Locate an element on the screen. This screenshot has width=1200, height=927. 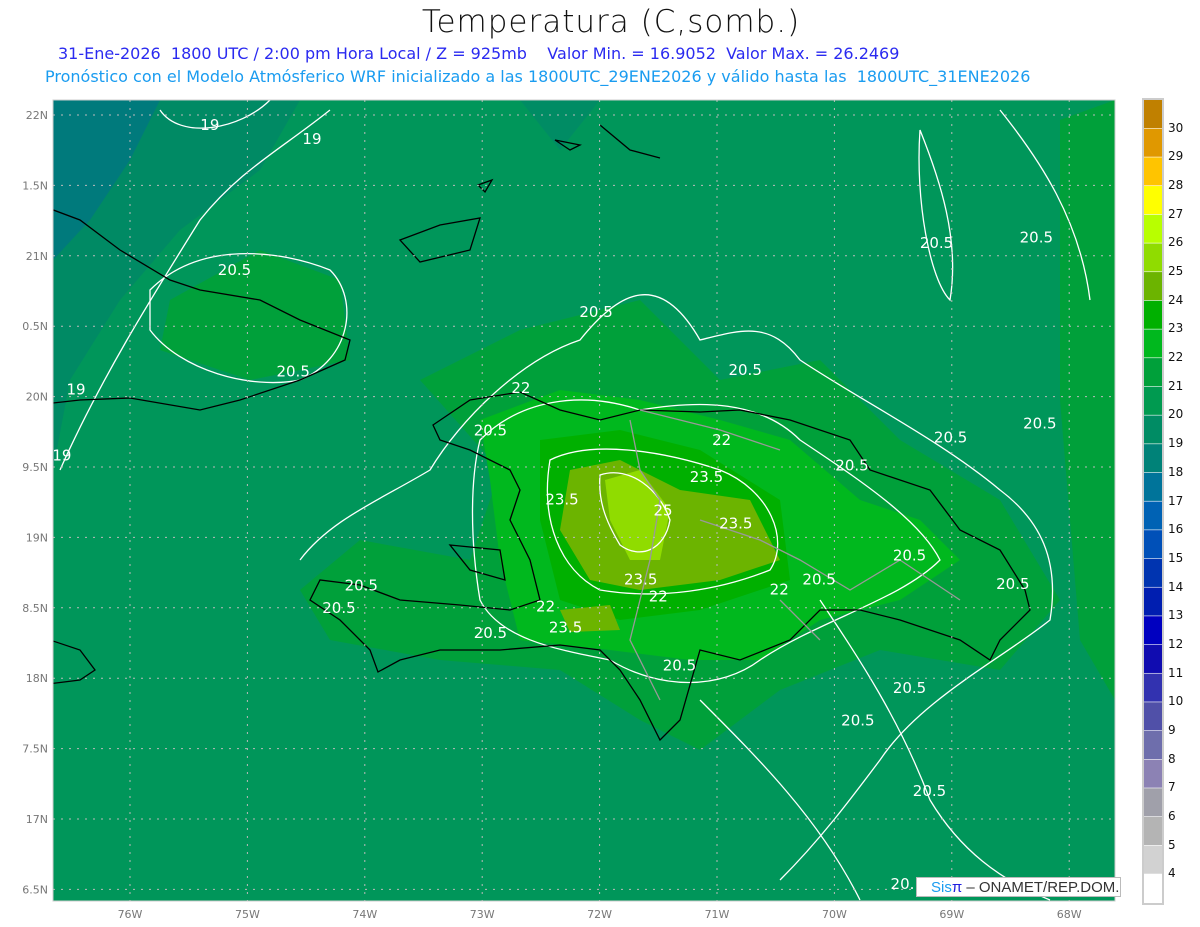
lon-tick-label: 69W is located at coordinates (951, 914).